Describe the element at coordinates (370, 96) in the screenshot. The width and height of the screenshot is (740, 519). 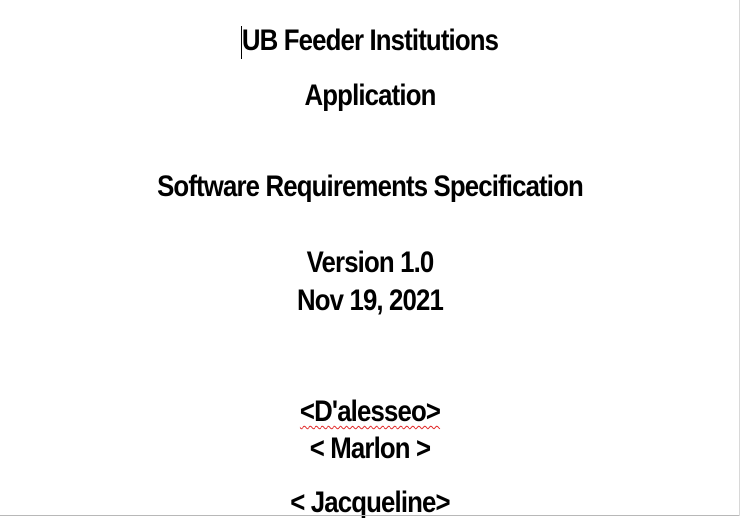
I see `document-subtitle: Application` at that location.